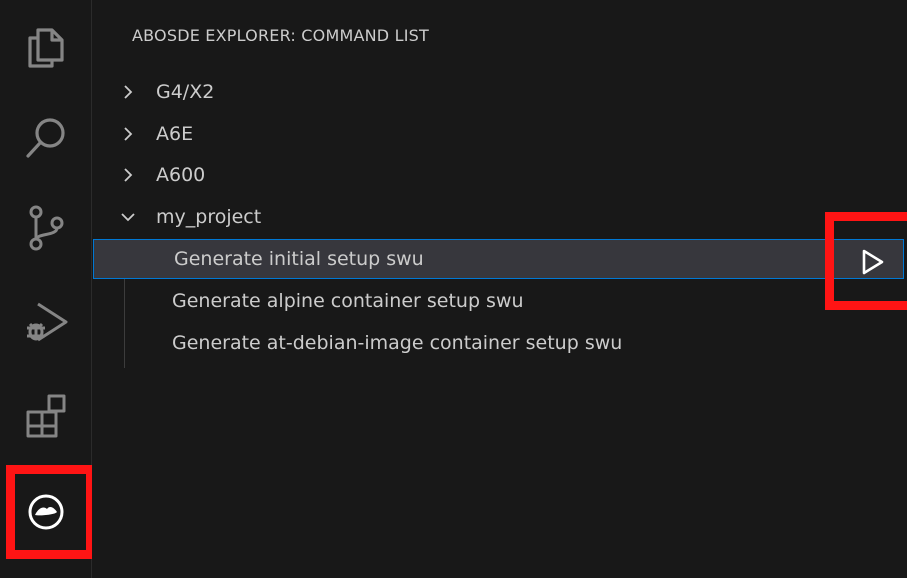 This screenshot has height=578, width=907. Describe the element at coordinates (46, 322) in the screenshot. I see `run-debug-icon` at that location.